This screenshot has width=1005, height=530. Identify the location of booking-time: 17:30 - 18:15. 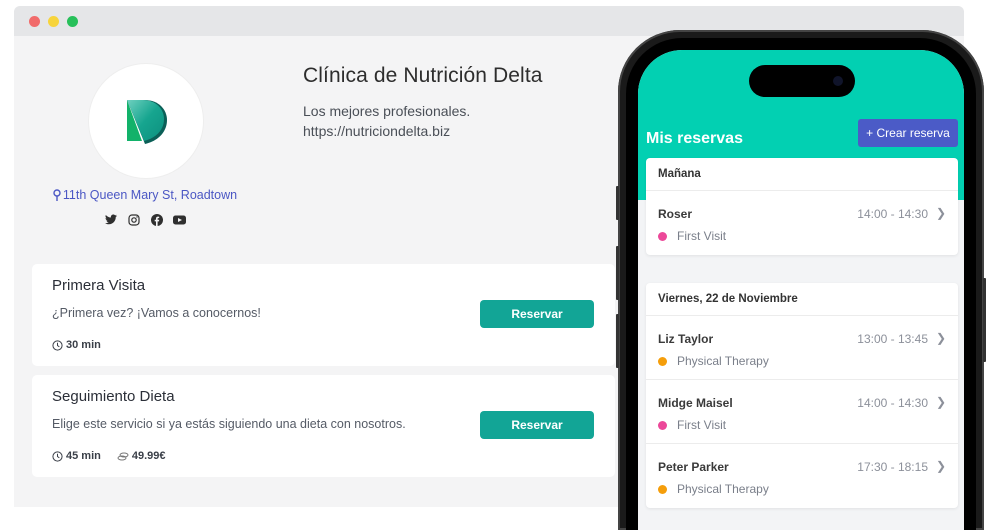
(892, 467).